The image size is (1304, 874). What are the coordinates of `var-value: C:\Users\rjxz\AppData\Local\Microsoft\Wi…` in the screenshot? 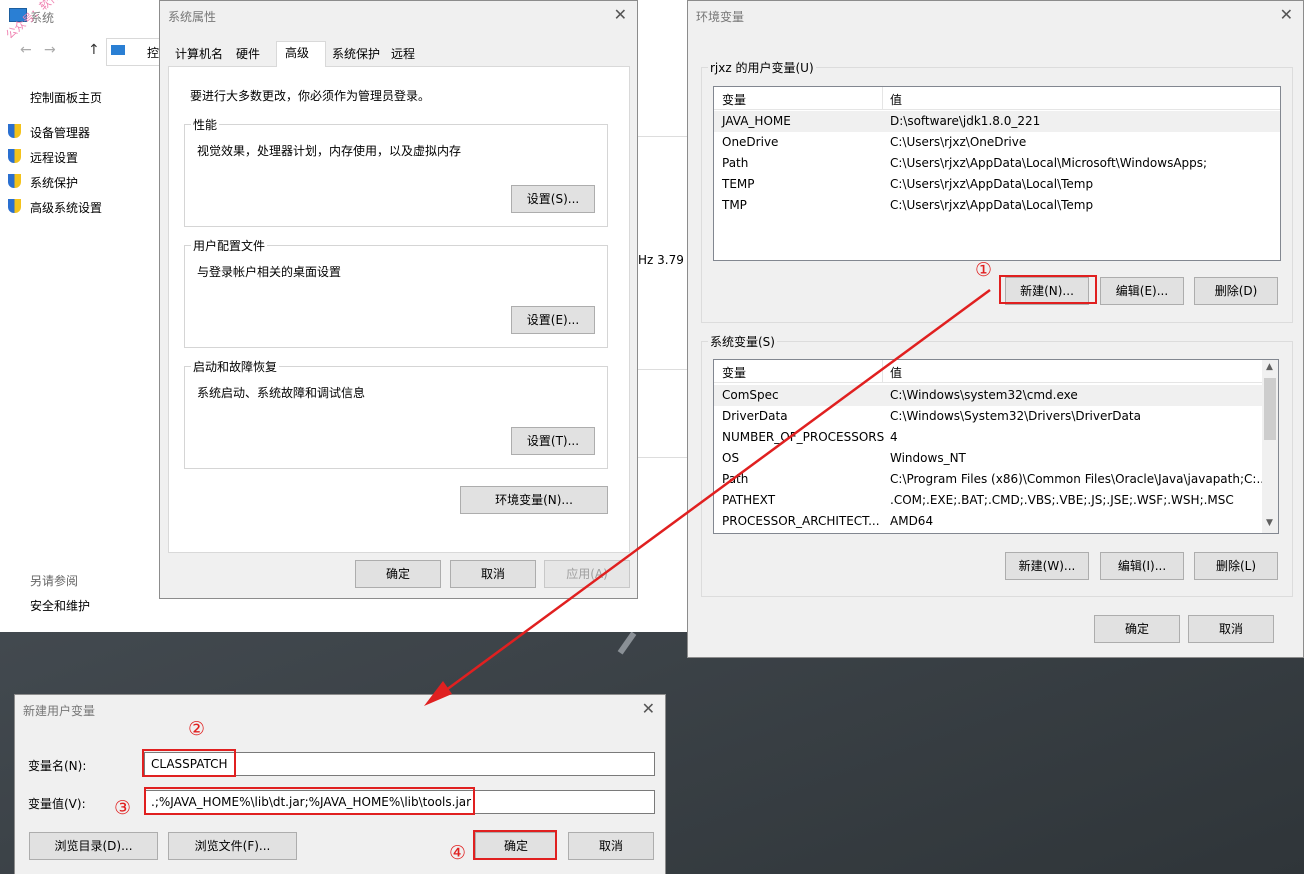 It's located at (1049, 163).